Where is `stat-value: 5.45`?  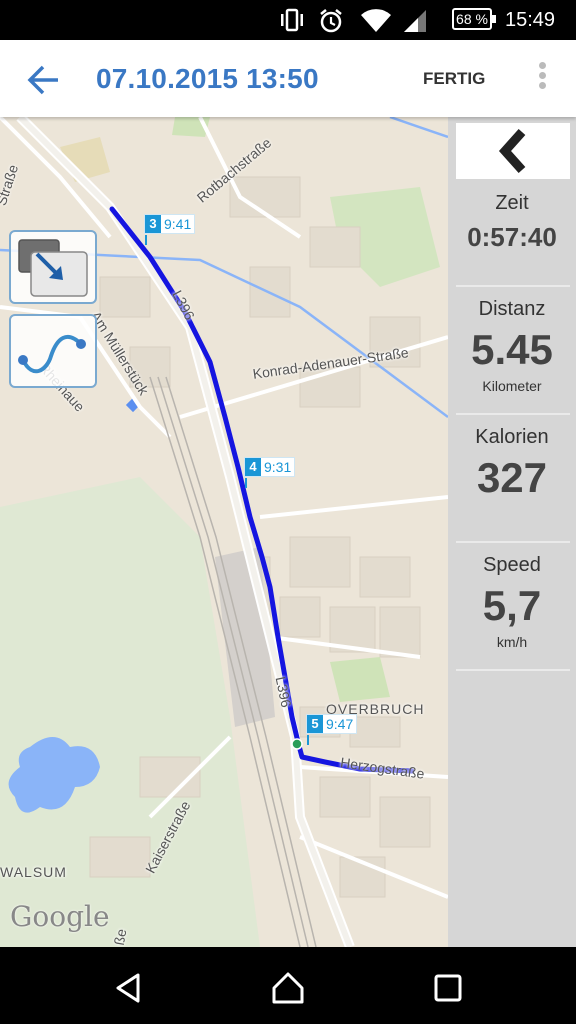 stat-value: 5.45 is located at coordinates (512, 349).